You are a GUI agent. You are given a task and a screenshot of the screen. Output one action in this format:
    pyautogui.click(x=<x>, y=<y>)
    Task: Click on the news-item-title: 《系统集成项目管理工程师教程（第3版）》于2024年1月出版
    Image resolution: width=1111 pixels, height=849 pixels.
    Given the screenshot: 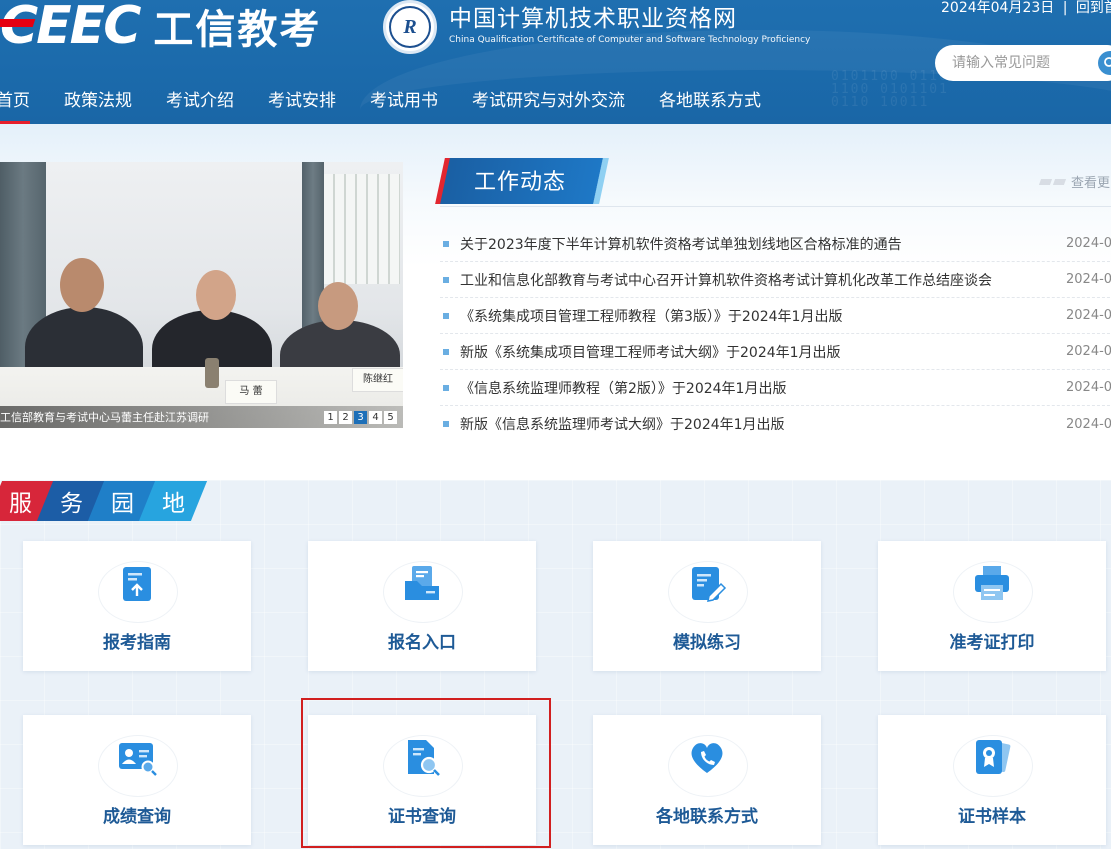 What is the action you would take?
    pyautogui.click(x=651, y=316)
    